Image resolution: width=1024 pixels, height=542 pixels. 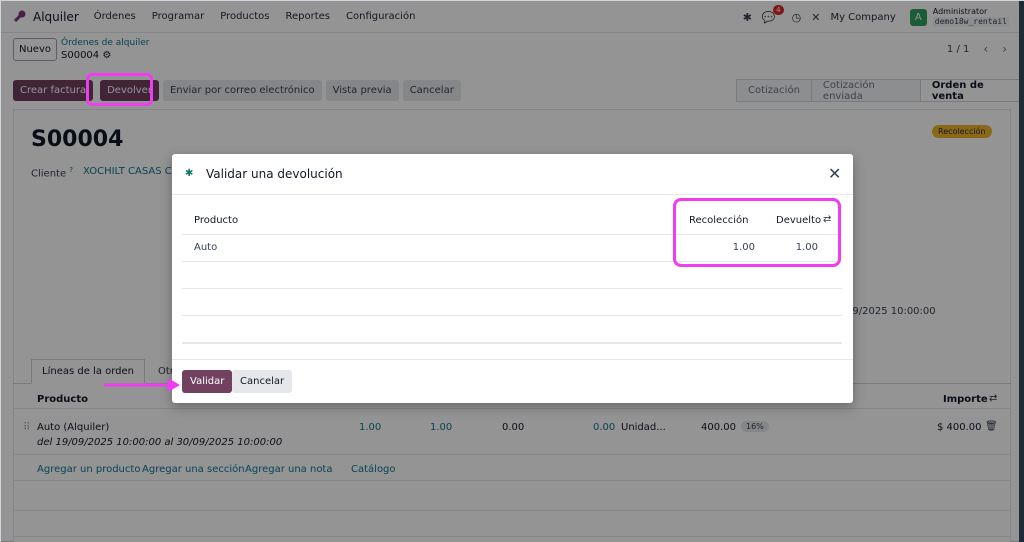 I want to click on dialog-cancel-button: Cancelar, so click(x=262, y=381).